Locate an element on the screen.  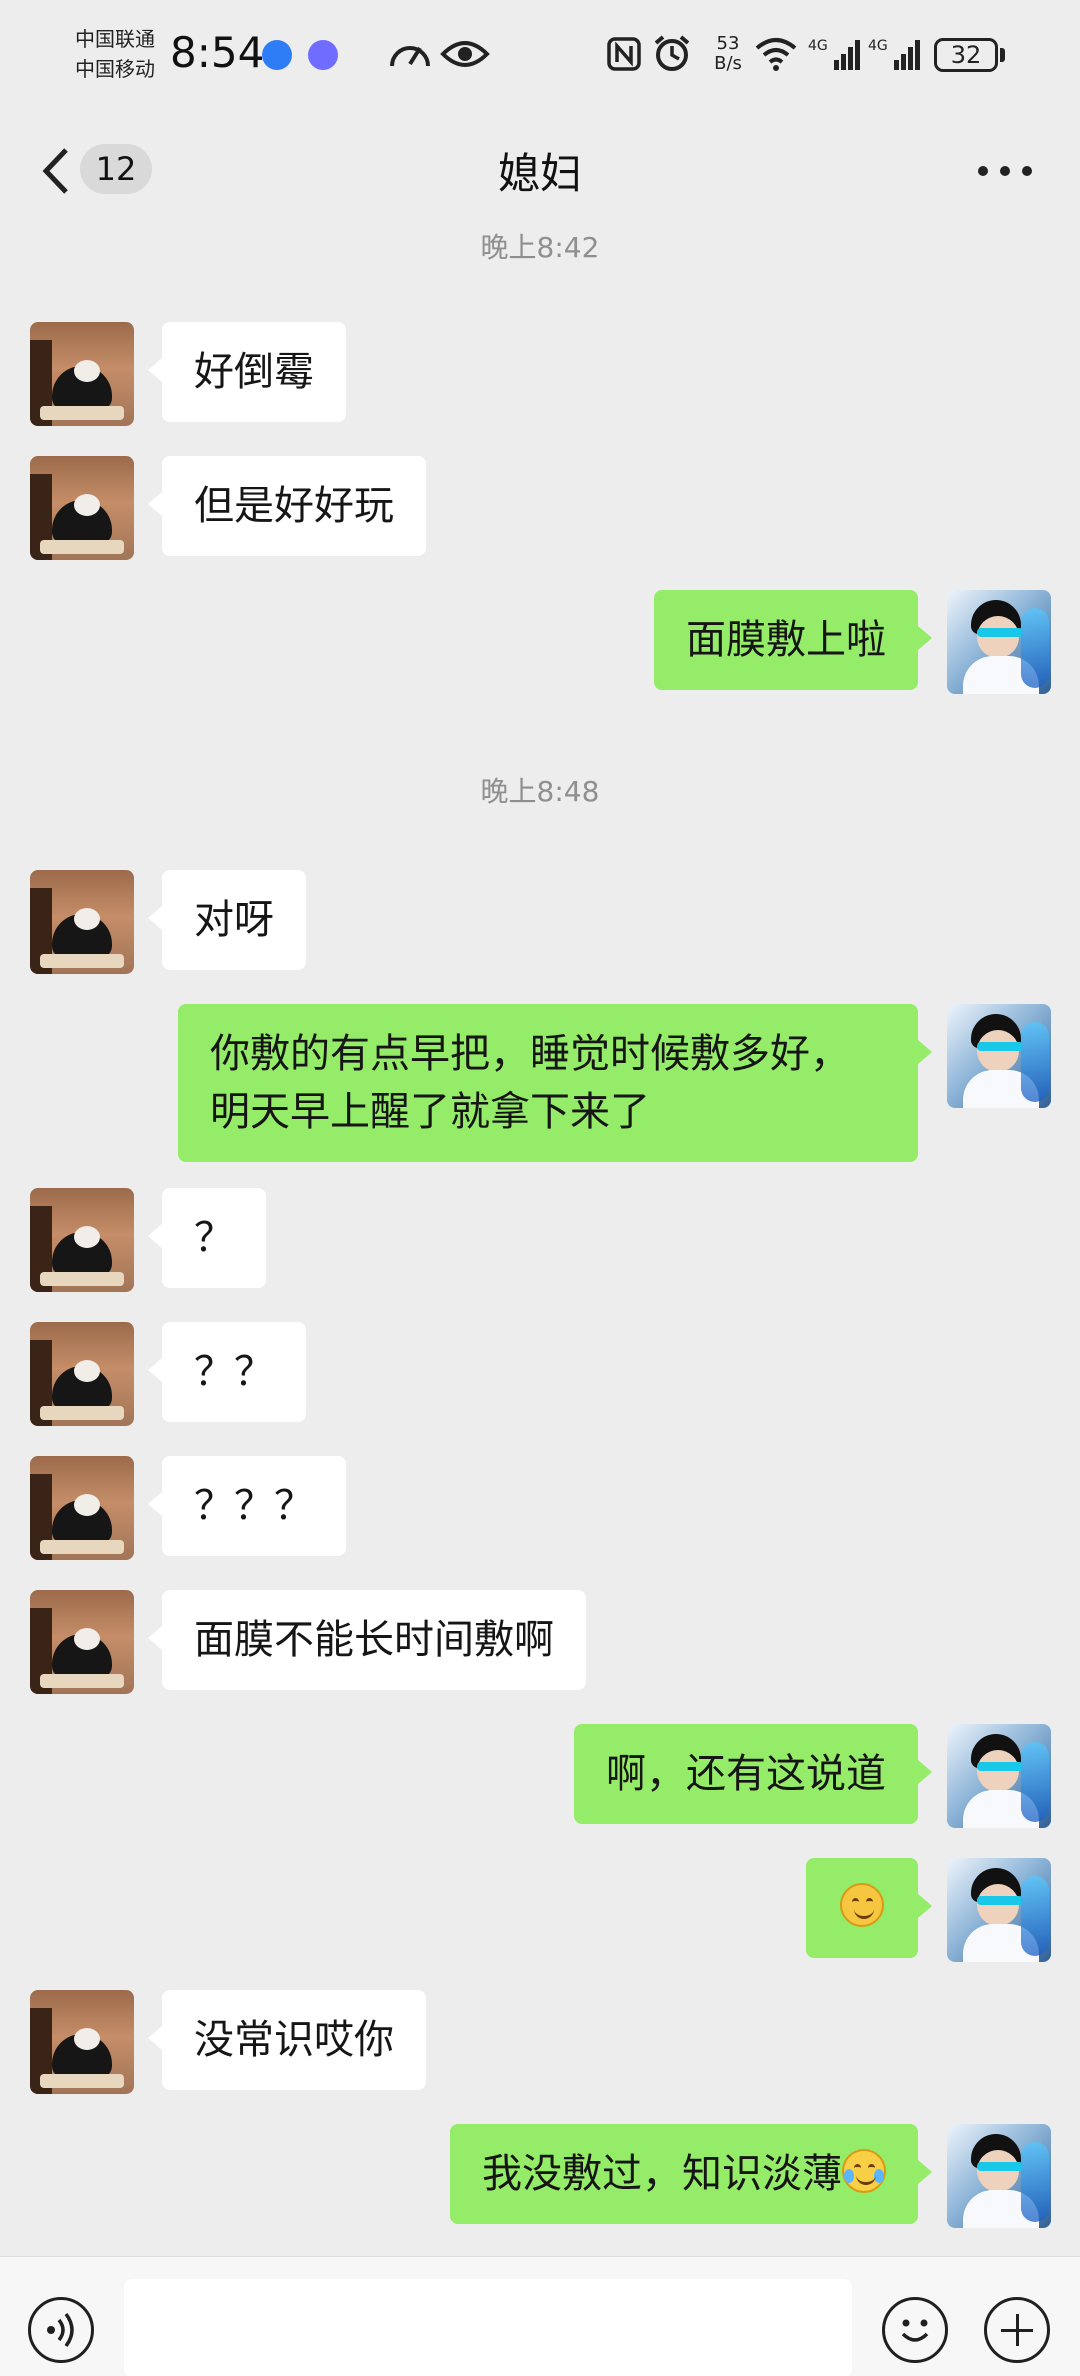
status-bar: 中国联通 中国移动 8:54 53 B/s 4G 4G 32 is located at coordinates (540, 55).